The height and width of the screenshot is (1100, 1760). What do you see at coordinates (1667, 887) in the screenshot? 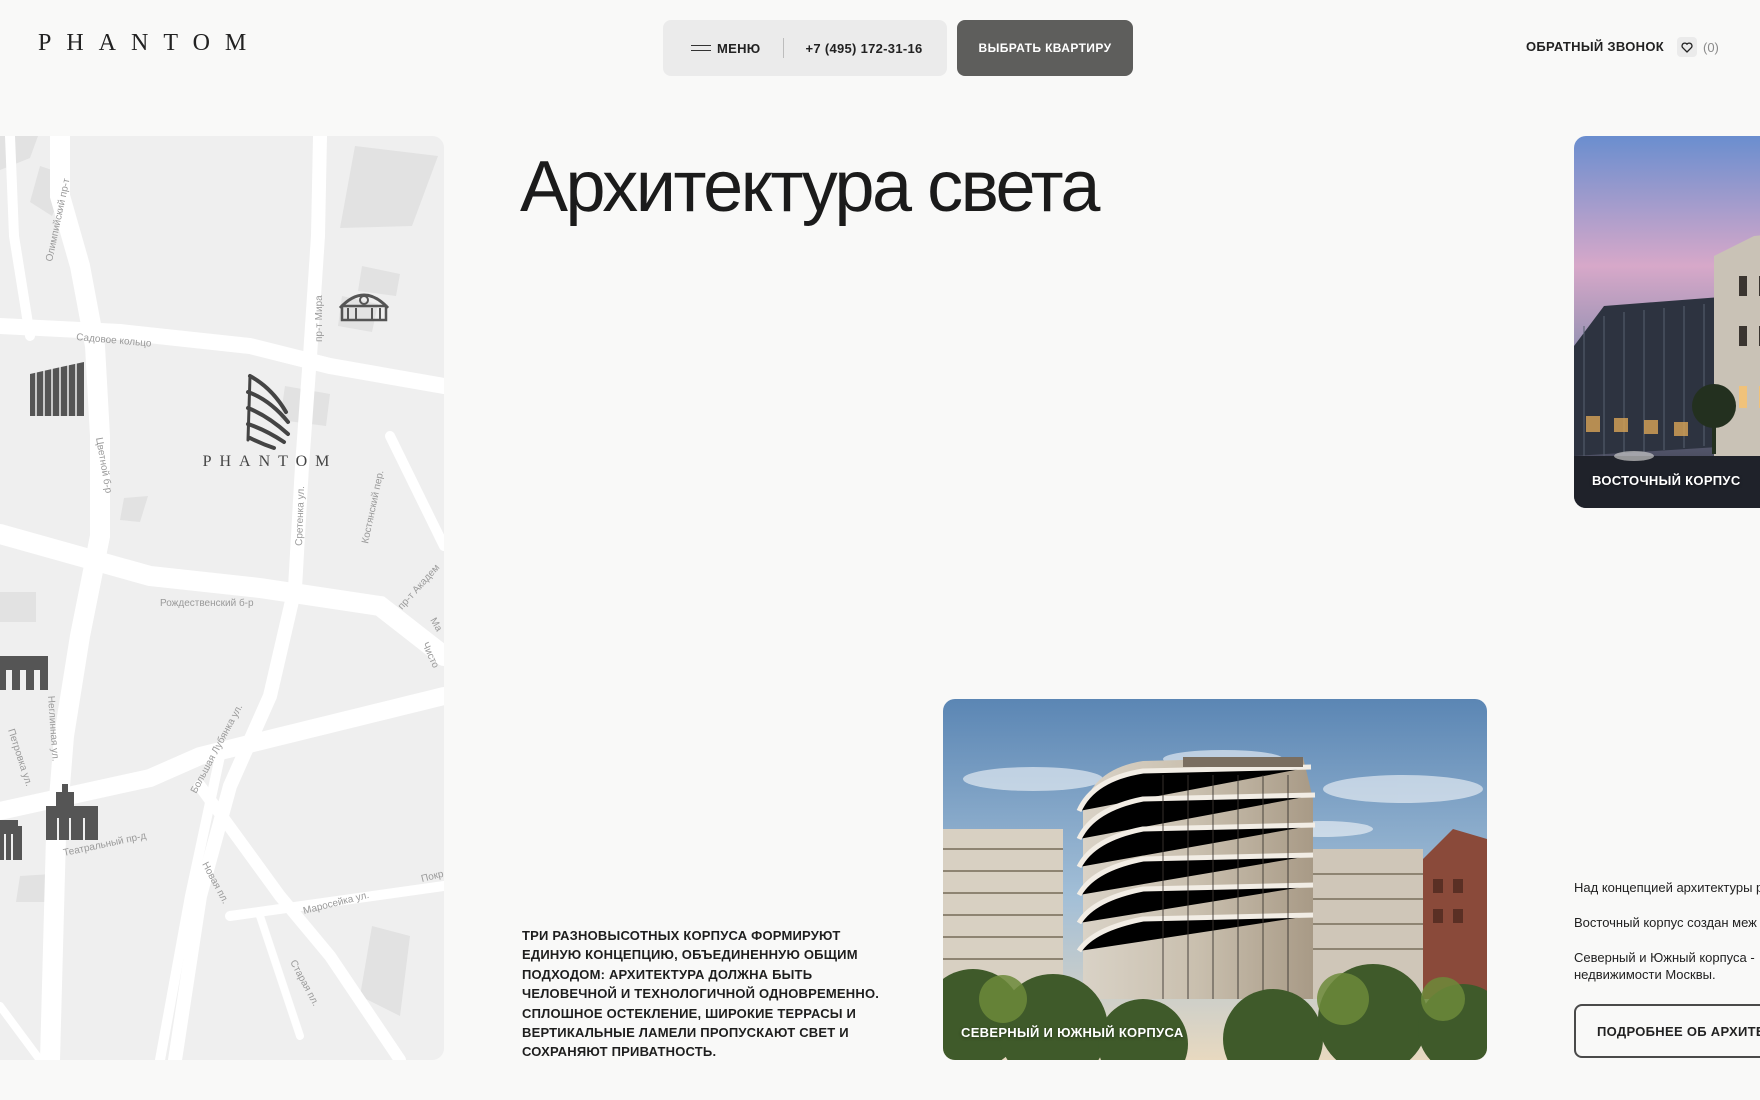
I see `architecture-text-1: Над концепцией архитектуры р` at bounding box center [1667, 887].